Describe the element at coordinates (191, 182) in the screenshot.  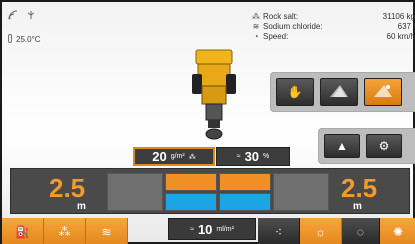
I see `left-inner-sector-solid` at that location.